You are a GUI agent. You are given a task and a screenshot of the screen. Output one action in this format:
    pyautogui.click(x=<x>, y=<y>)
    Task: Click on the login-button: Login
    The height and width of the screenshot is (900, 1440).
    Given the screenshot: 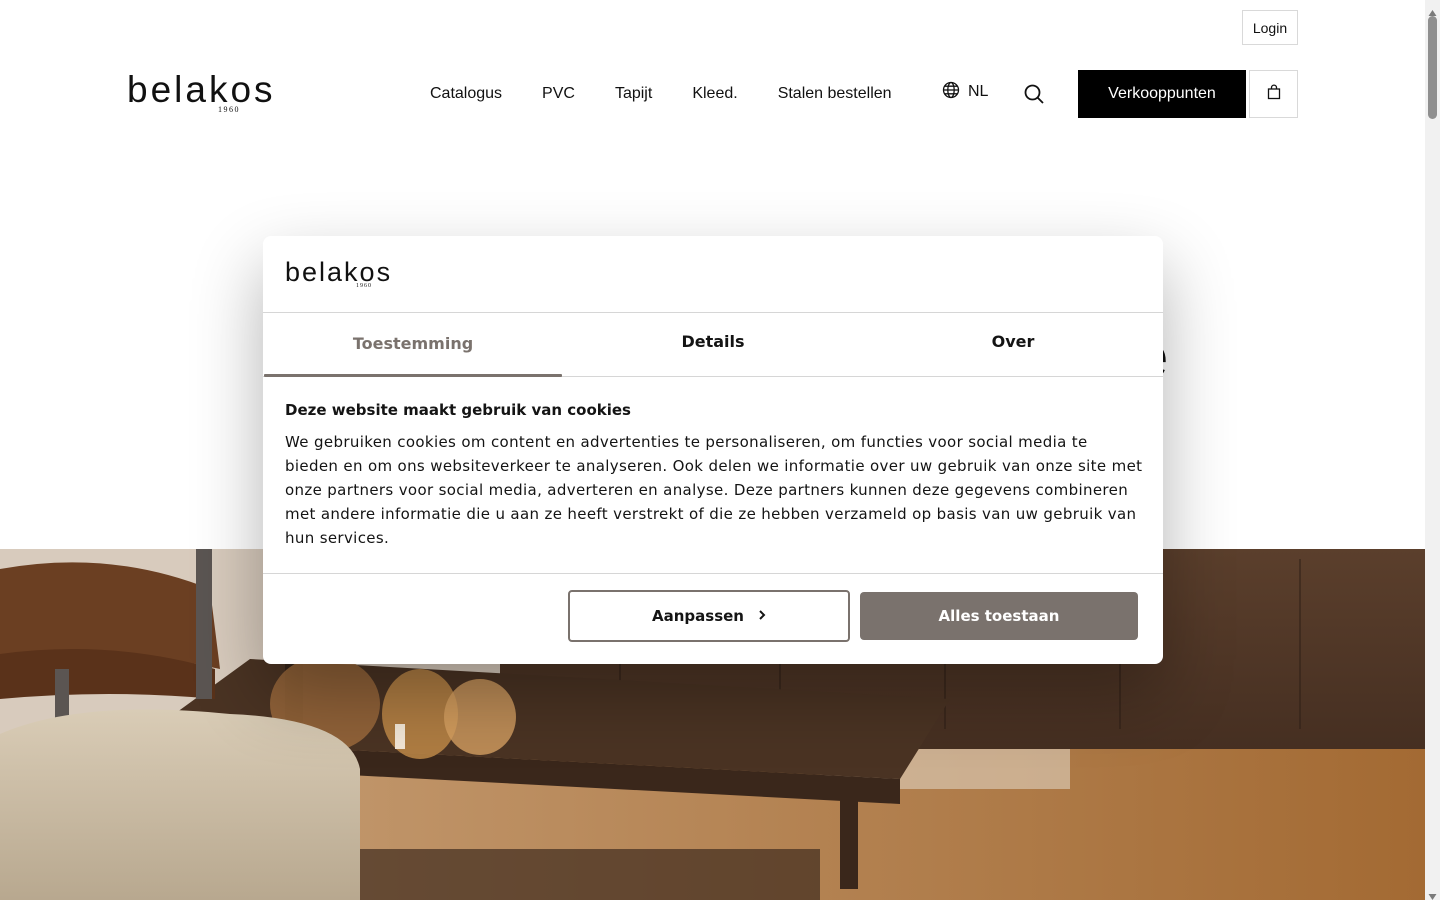 What is the action you would take?
    pyautogui.click(x=1270, y=27)
    